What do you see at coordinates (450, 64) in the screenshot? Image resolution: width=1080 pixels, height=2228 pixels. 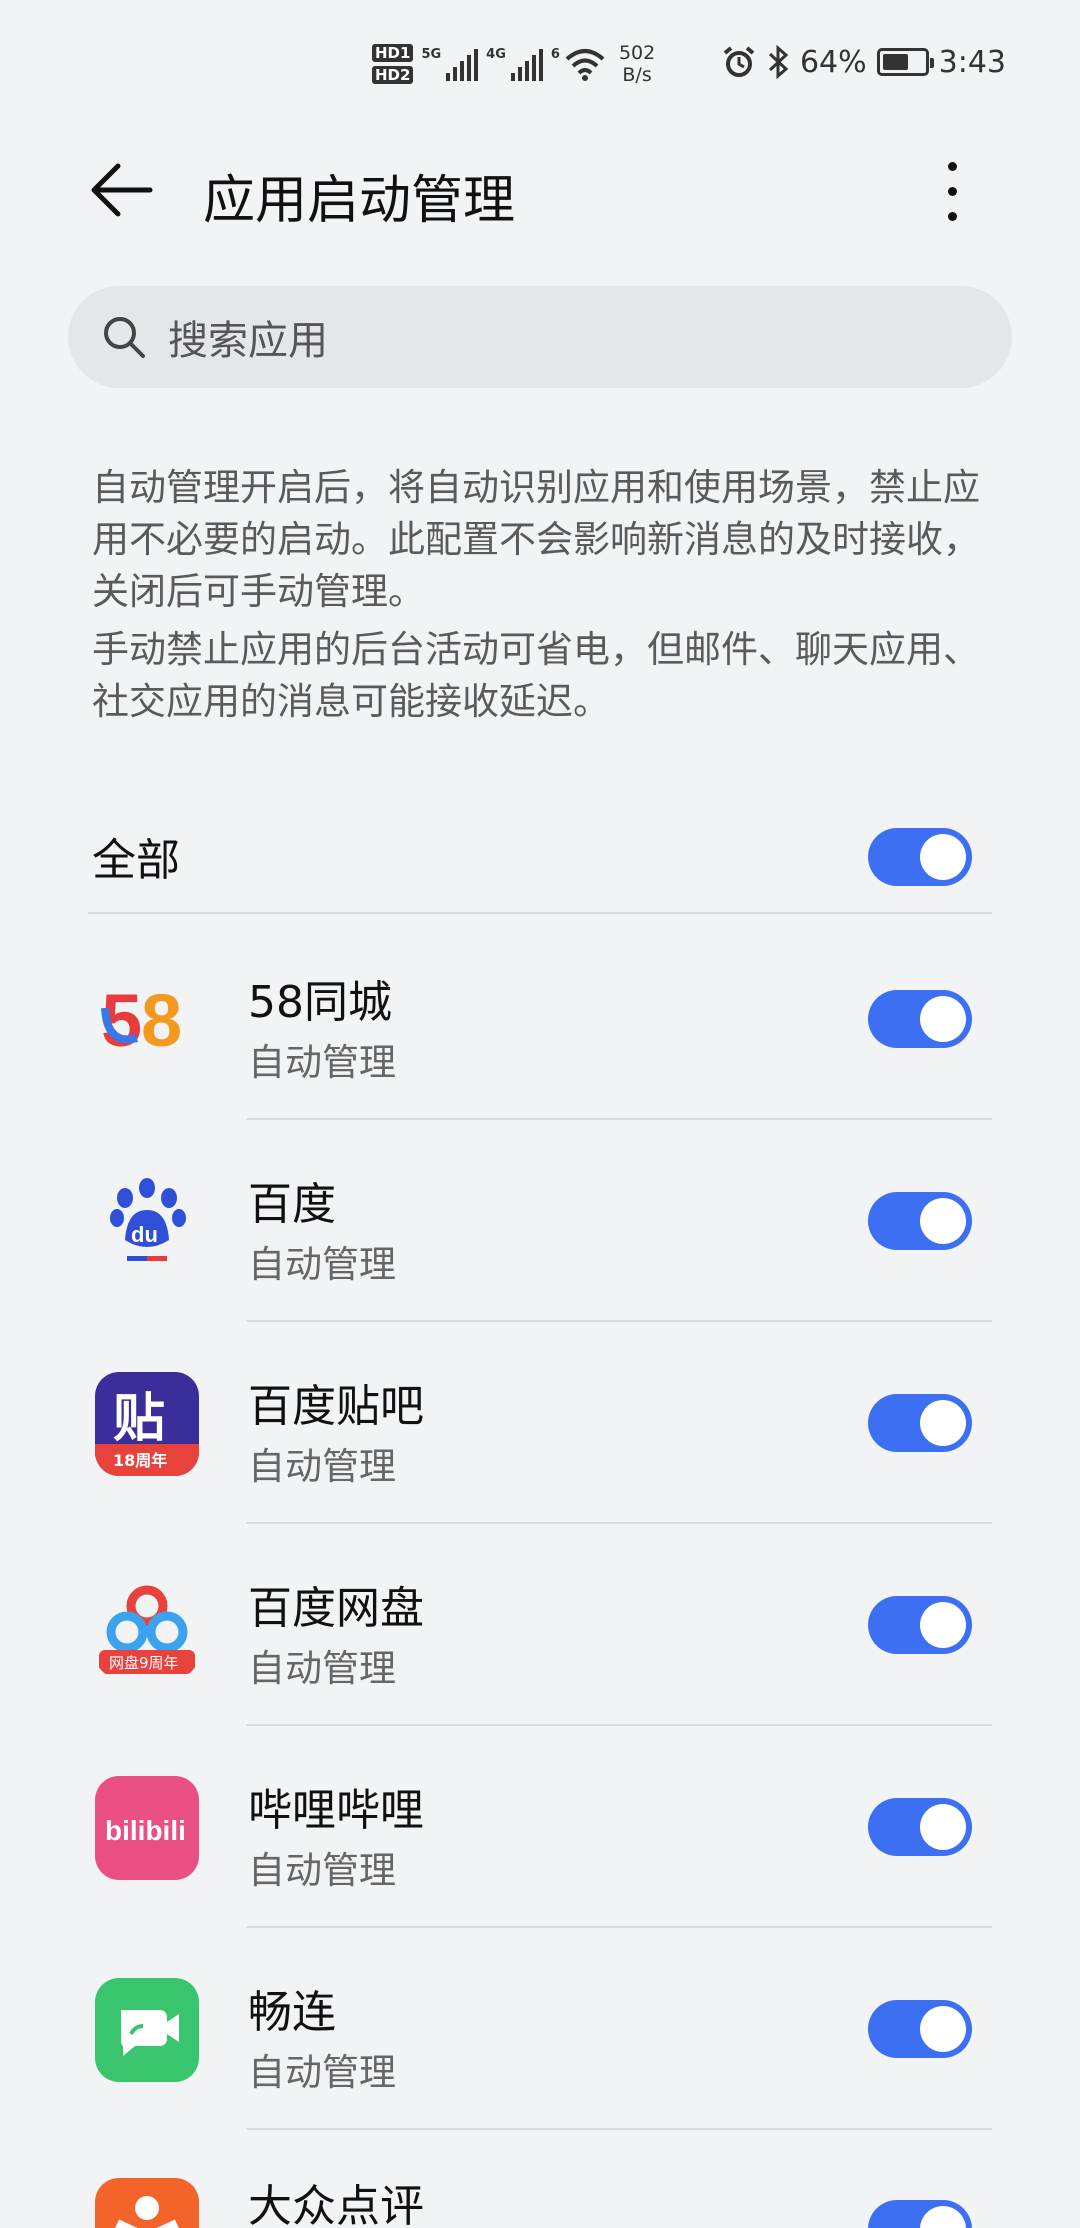 I see `signal-5g-icon: 5G` at bounding box center [450, 64].